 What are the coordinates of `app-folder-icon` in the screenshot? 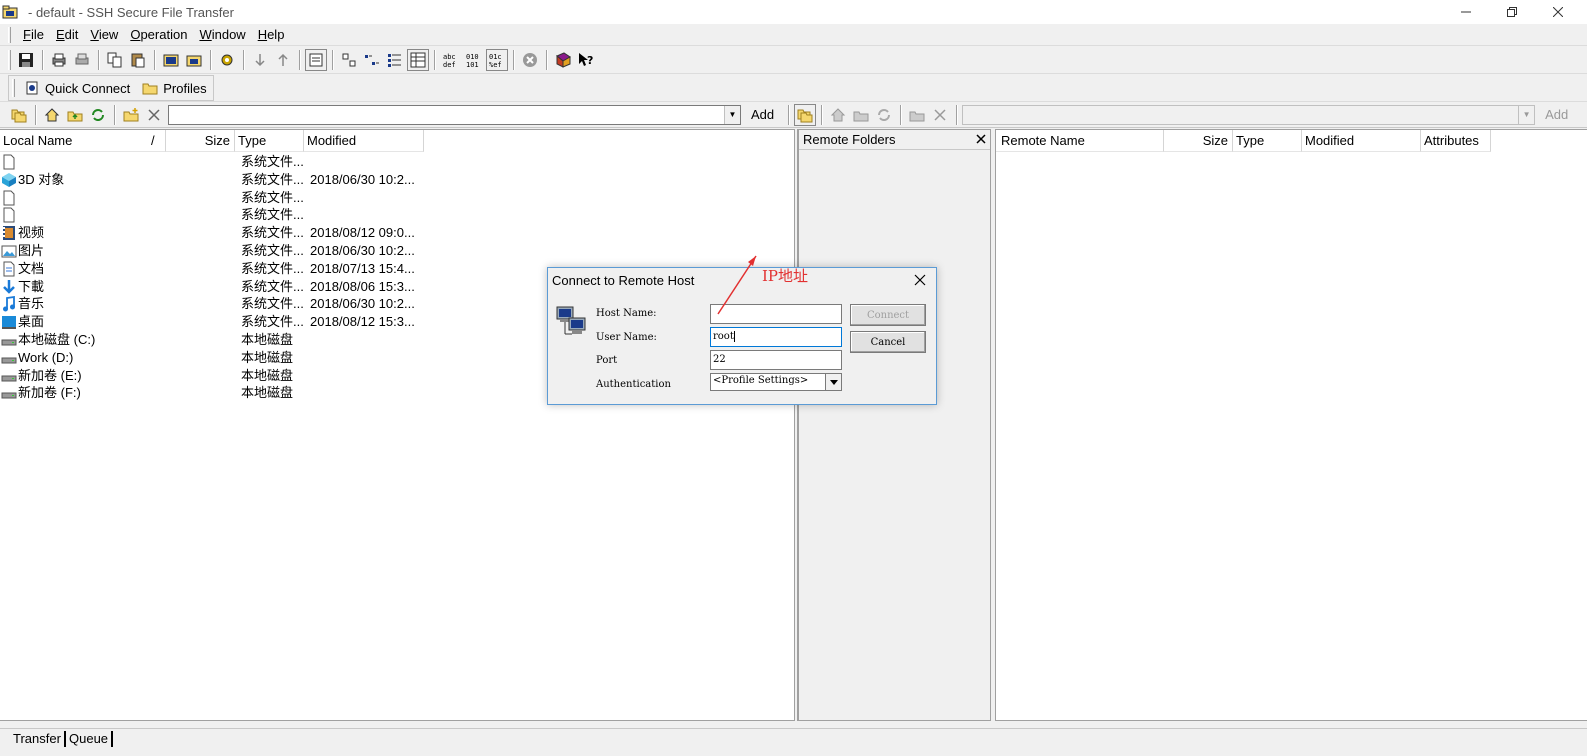 It's located at (10, 12).